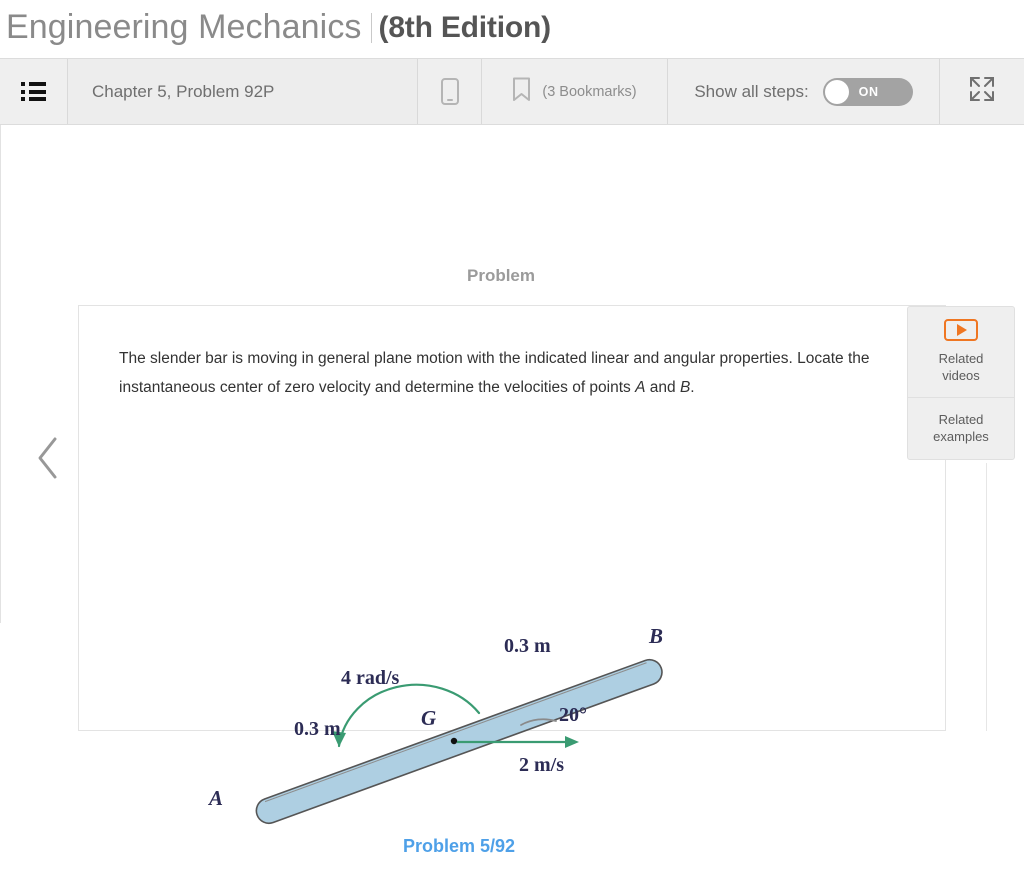 This screenshot has width=1024, height=871. Describe the element at coordinates (501, 275) in the screenshot. I see `page-title: Problem` at that location.